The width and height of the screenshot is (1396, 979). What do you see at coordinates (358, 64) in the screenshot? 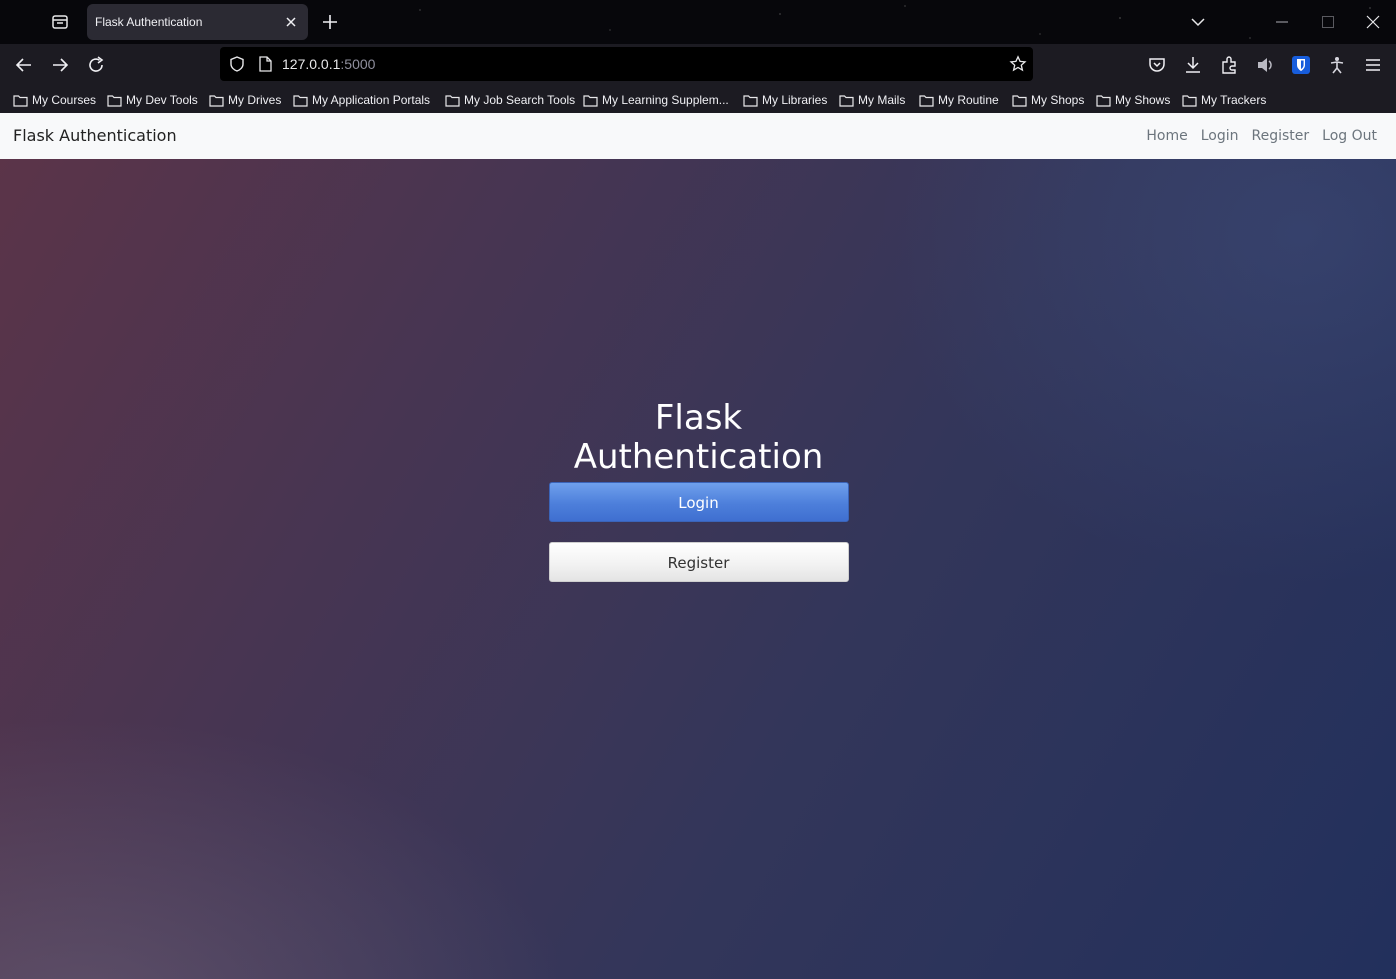
I see `url-port: :5000` at bounding box center [358, 64].